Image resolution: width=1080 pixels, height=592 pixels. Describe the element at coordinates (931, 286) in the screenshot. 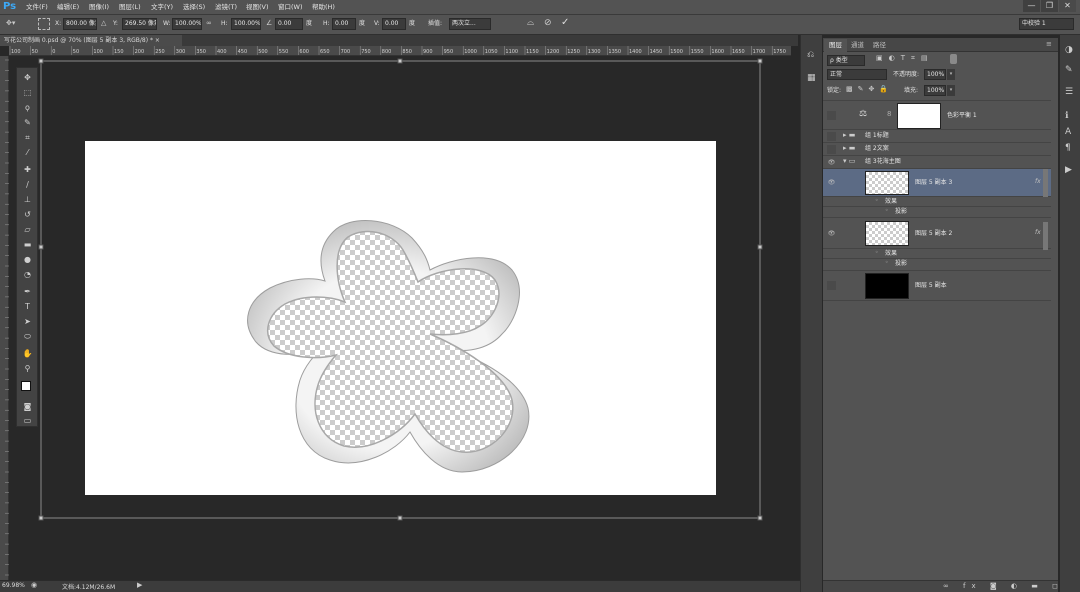

I see `layer-name: 图层 5 副本` at that location.